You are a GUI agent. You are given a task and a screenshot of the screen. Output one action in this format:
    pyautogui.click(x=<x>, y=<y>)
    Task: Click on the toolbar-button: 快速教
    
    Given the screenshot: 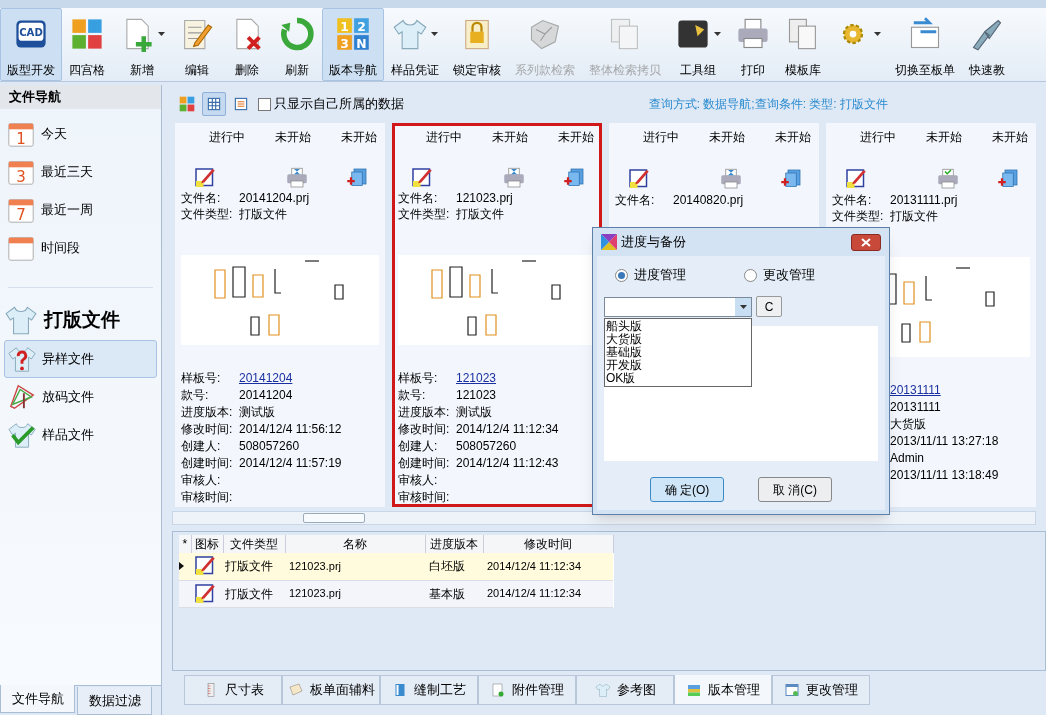 What is the action you would take?
    pyautogui.click(x=987, y=44)
    